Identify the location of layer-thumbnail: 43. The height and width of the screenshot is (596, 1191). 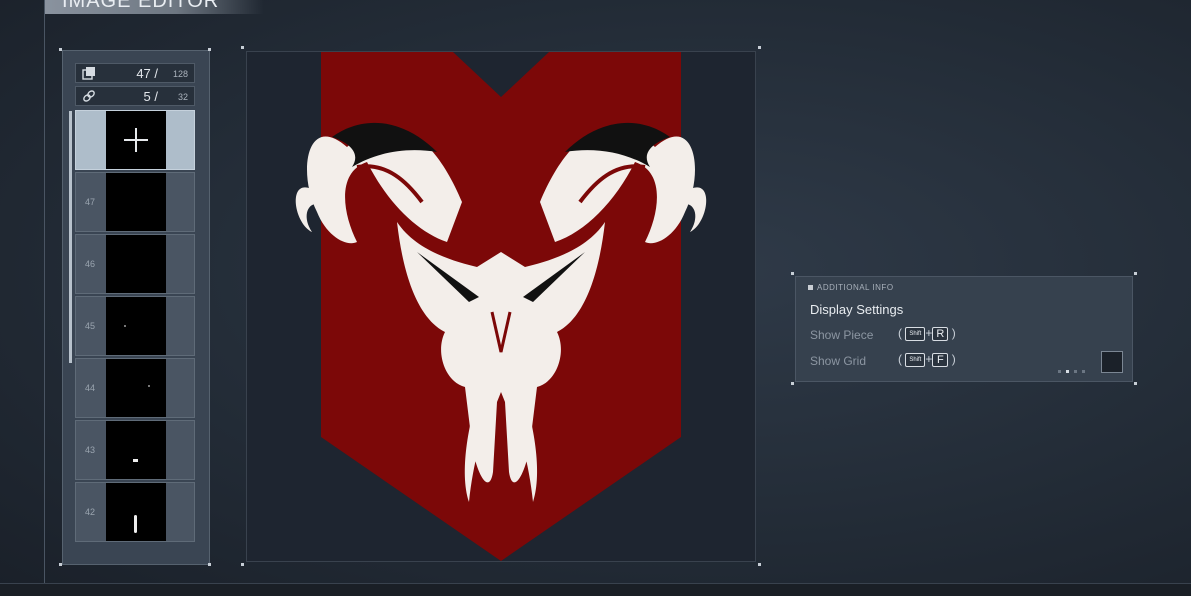
(135, 450).